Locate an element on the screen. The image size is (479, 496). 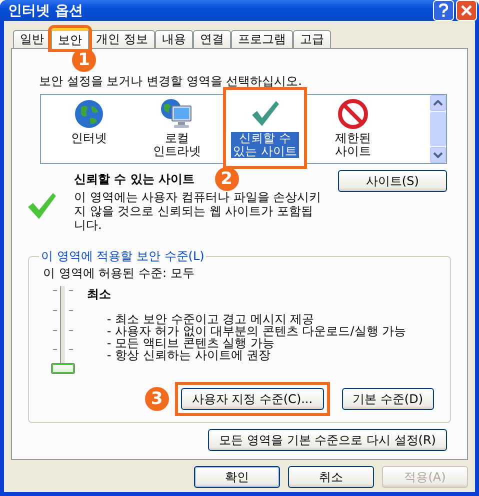
level-description: - 모든 액티브 콘텐츠 실행 가능 is located at coordinates (190, 343).